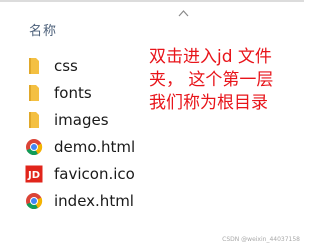 This screenshot has height=246, width=320. What do you see at coordinates (95, 147) in the screenshot?
I see `file-name: demo.html` at bounding box center [95, 147].